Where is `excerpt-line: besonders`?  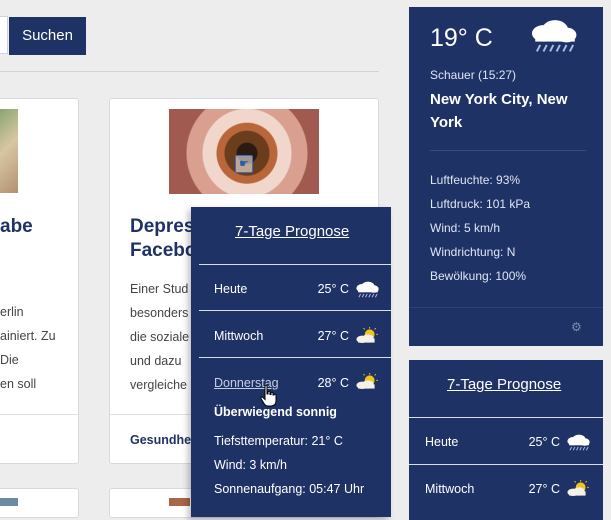
excerpt-line: besonders is located at coordinates (159, 313).